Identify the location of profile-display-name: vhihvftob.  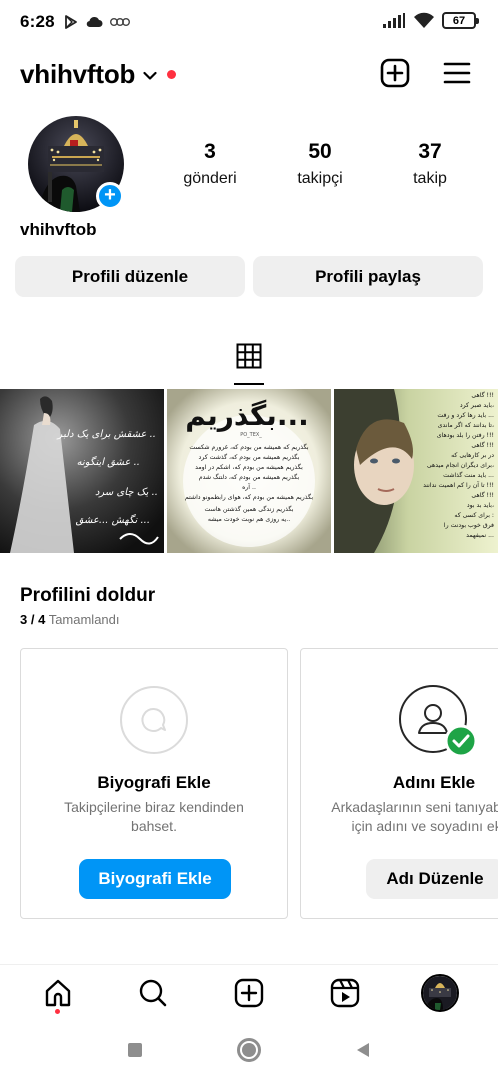
(58, 229).